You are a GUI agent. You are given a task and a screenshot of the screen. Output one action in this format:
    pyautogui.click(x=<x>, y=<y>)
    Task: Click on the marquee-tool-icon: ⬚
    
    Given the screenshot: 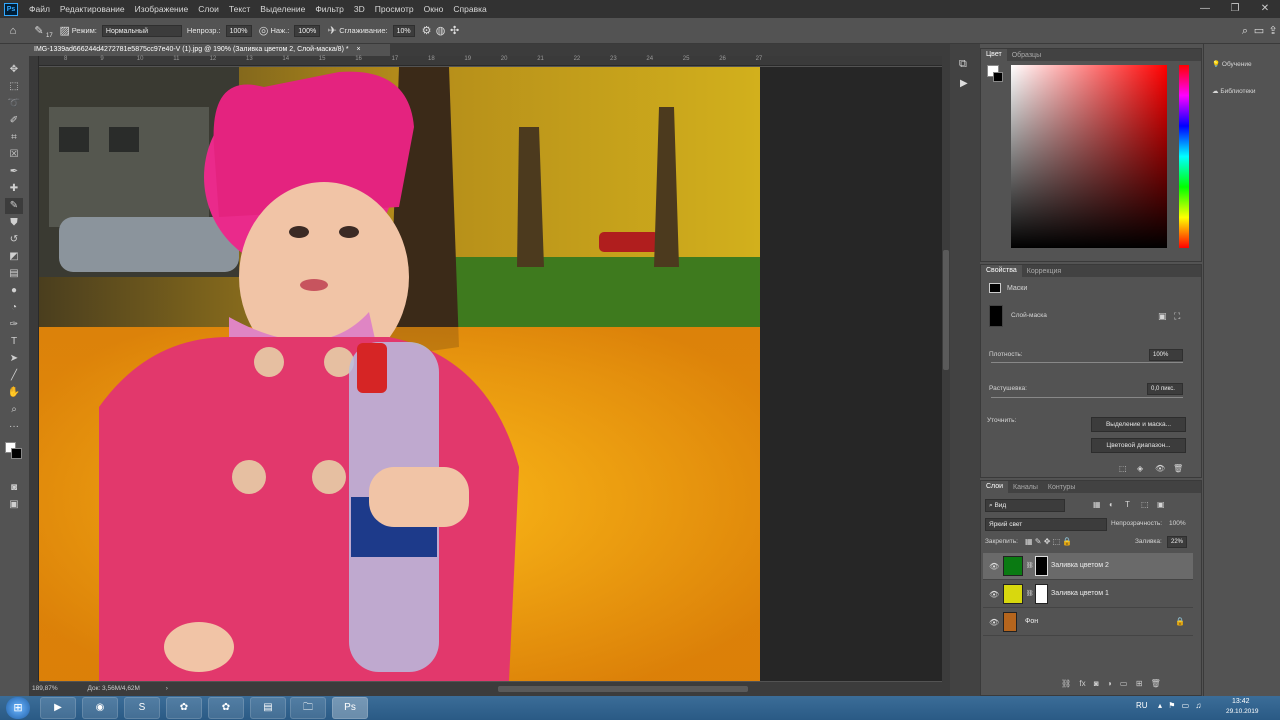 What is the action you would take?
    pyautogui.click(x=14, y=87)
    